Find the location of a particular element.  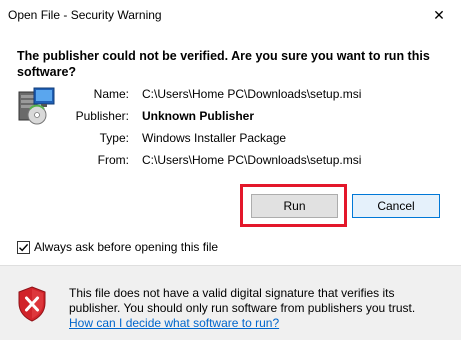

detail-row-publisher: Publisher: Unknown Publisher is located at coordinates (230, 117).